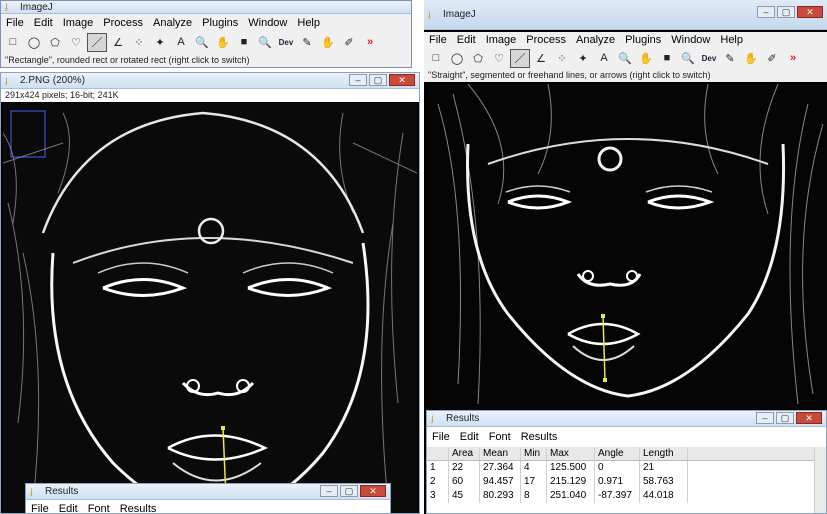 This screenshot has height=514, width=827. Describe the element at coordinates (208, 492) in the screenshot. I see `results-left-titlebar: ɟ Results – ▢ ✕` at that location.